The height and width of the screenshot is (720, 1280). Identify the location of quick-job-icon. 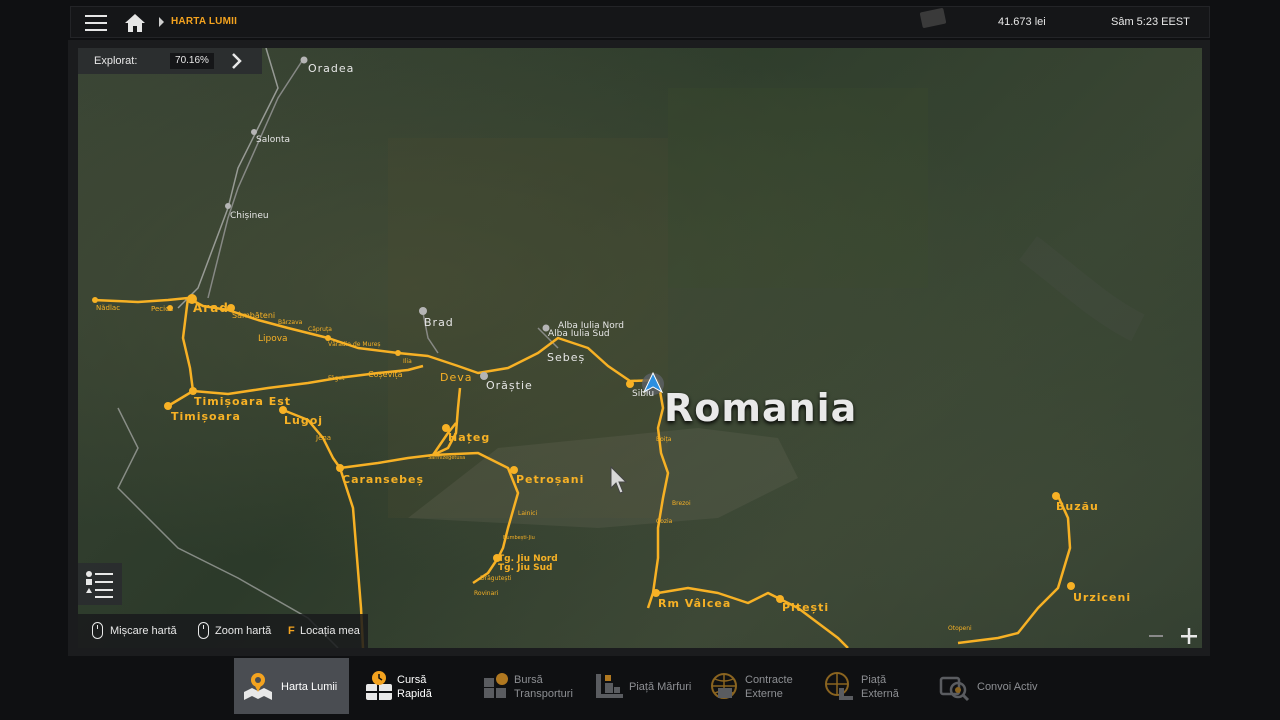
(379, 685).